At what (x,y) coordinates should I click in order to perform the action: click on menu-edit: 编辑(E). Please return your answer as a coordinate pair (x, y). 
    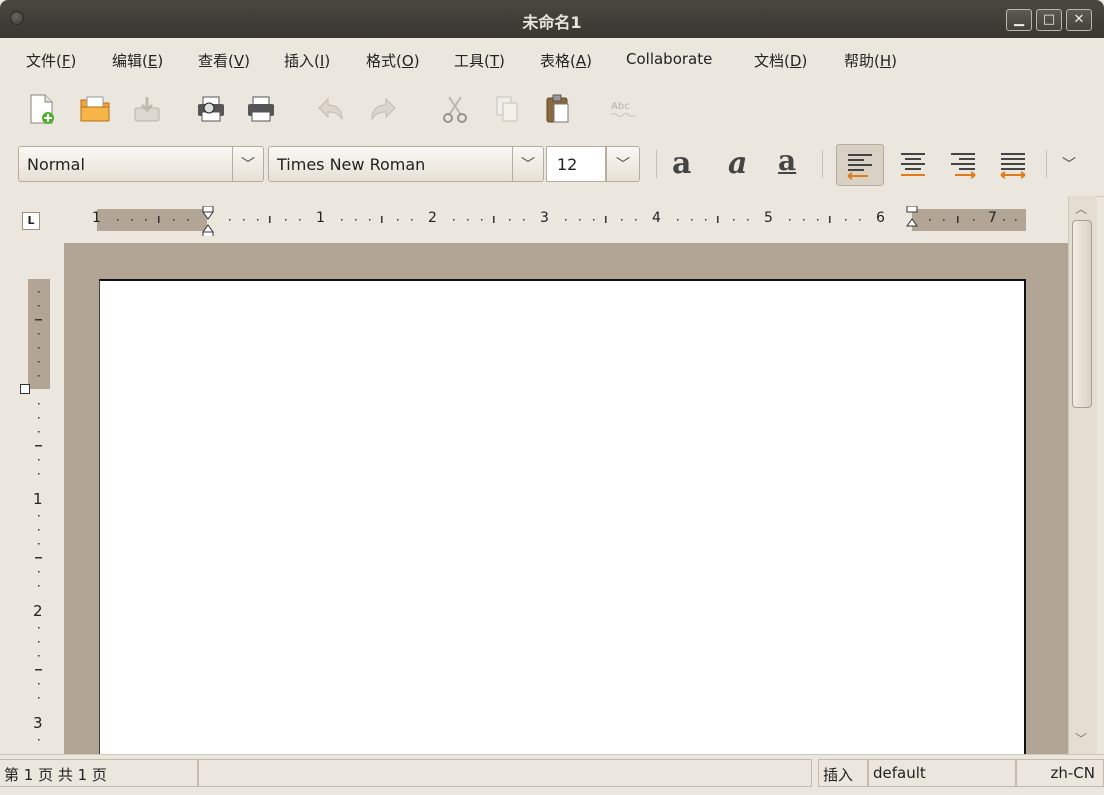
    Looking at the image, I should click on (137, 60).